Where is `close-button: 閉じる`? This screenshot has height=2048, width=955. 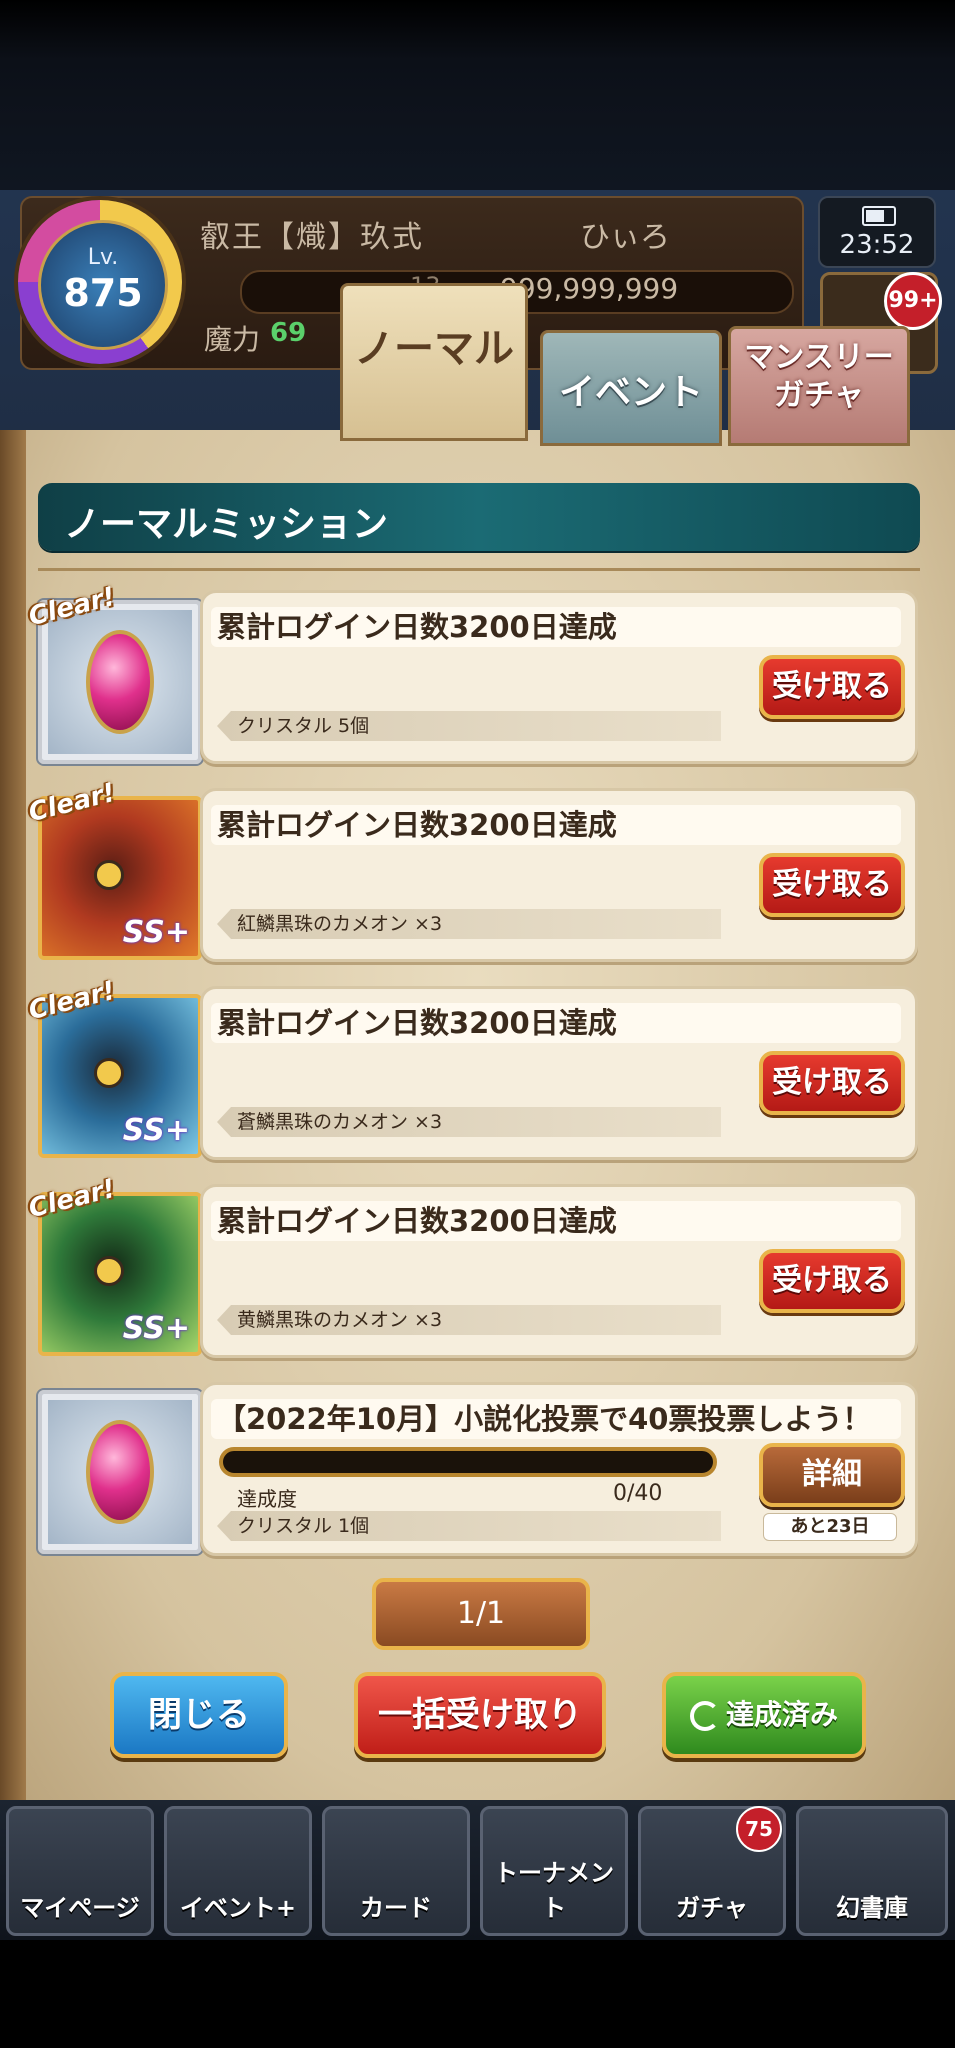
close-button: 閉じる is located at coordinates (199, 1715).